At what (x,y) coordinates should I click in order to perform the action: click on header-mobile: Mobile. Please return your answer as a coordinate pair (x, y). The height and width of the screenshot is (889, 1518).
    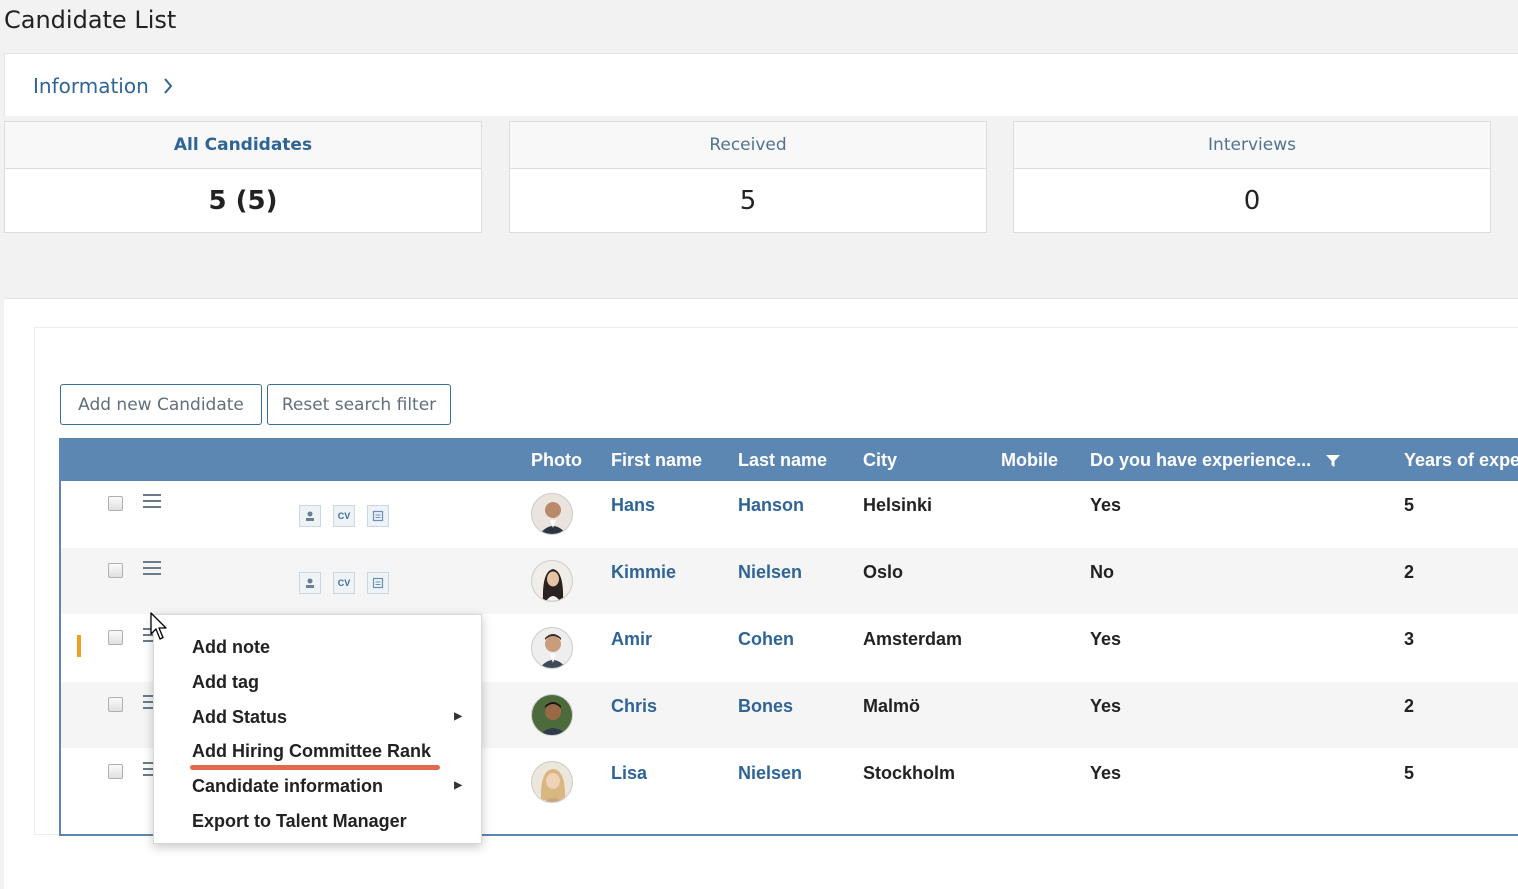
    Looking at the image, I should click on (1029, 460).